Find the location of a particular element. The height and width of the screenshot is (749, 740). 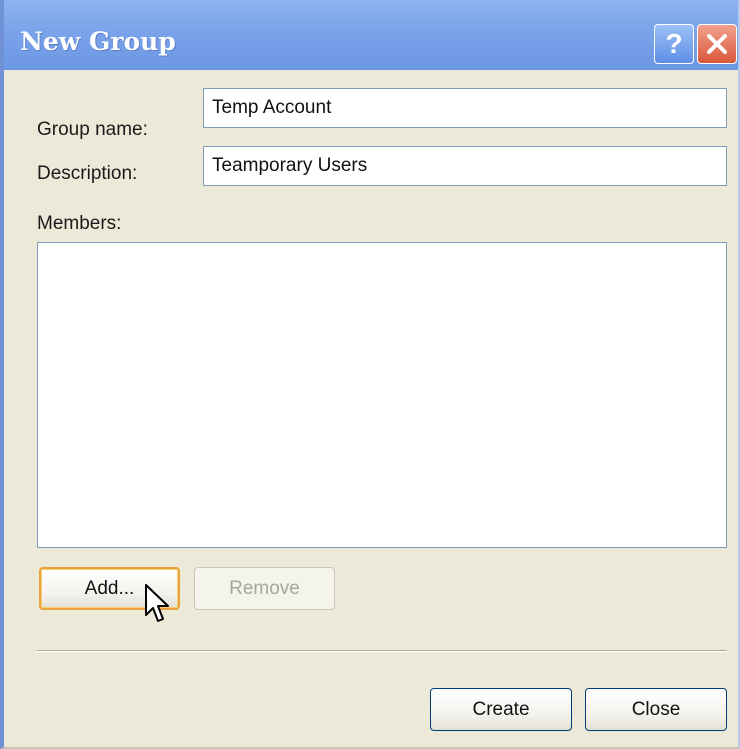

close-icon is located at coordinates (717, 44).